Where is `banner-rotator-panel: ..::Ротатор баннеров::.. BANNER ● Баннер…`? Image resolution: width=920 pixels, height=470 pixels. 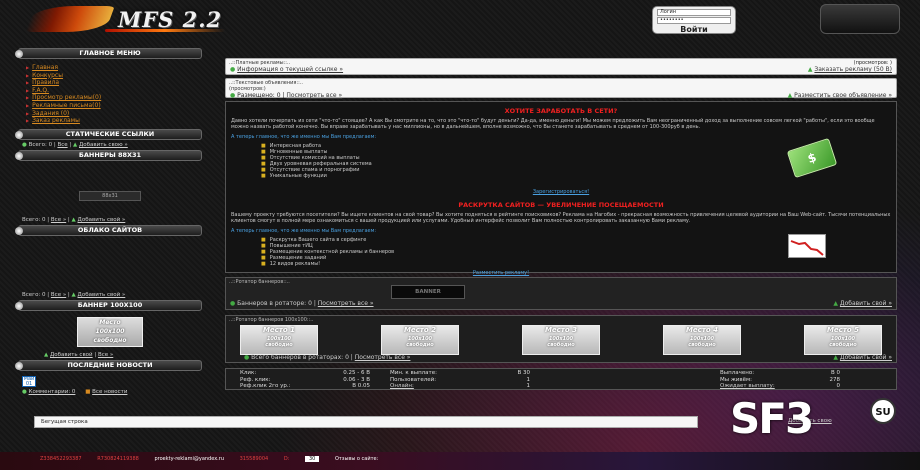 banner-rotator-panel: ..::Ротатор баннеров::.. BANNER ● Баннер… is located at coordinates (561, 293).